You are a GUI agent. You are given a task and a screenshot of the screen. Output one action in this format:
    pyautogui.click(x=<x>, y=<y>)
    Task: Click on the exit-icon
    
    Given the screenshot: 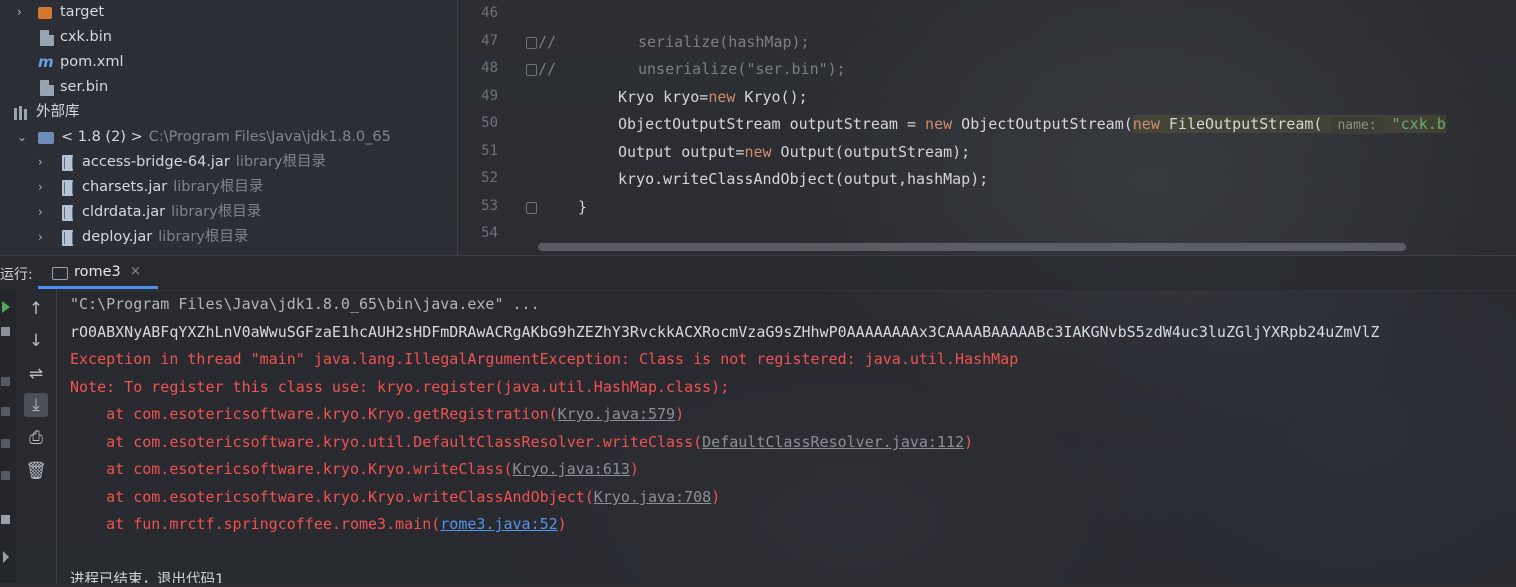 What is the action you would take?
    pyautogui.click(x=5, y=475)
    